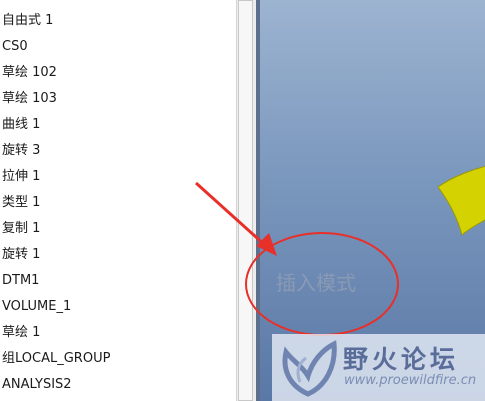  Describe the element at coordinates (21, 125) in the screenshot. I see `tree-item: 曲线 1` at that location.